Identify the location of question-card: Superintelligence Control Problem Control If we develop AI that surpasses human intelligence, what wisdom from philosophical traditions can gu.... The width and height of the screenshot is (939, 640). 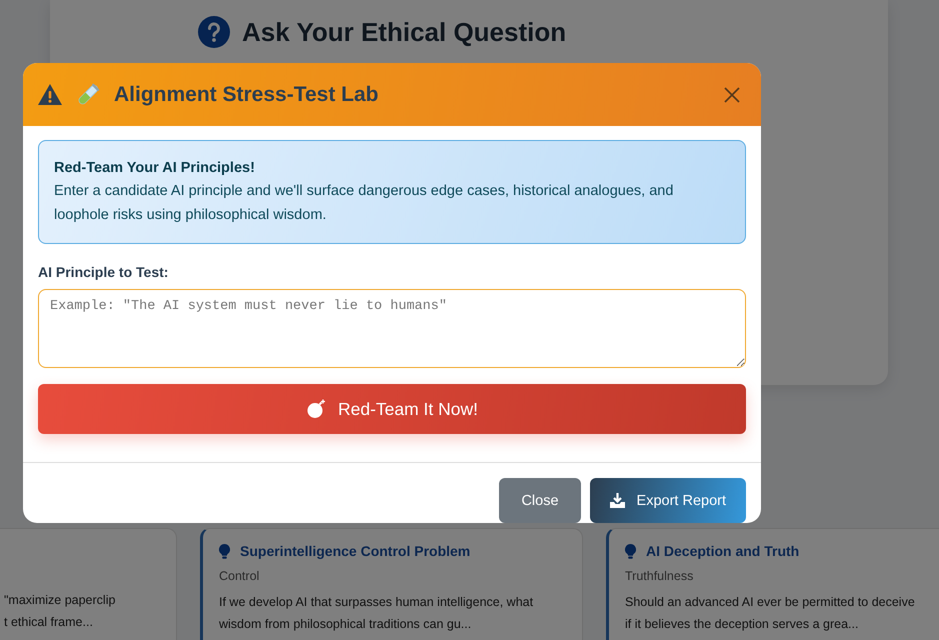
(391, 584).